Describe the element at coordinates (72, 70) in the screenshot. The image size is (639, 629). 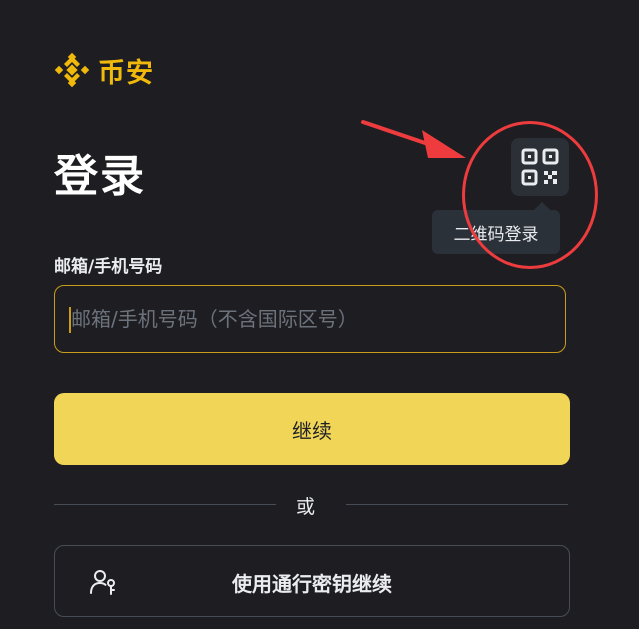
I see `binance-logo-icon` at that location.